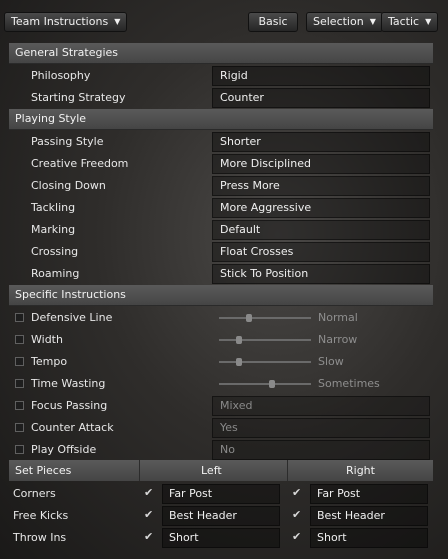 This screenshot has height=559, width=448. I want to click on roaming-select: Stick To Position, so click(321, 274).